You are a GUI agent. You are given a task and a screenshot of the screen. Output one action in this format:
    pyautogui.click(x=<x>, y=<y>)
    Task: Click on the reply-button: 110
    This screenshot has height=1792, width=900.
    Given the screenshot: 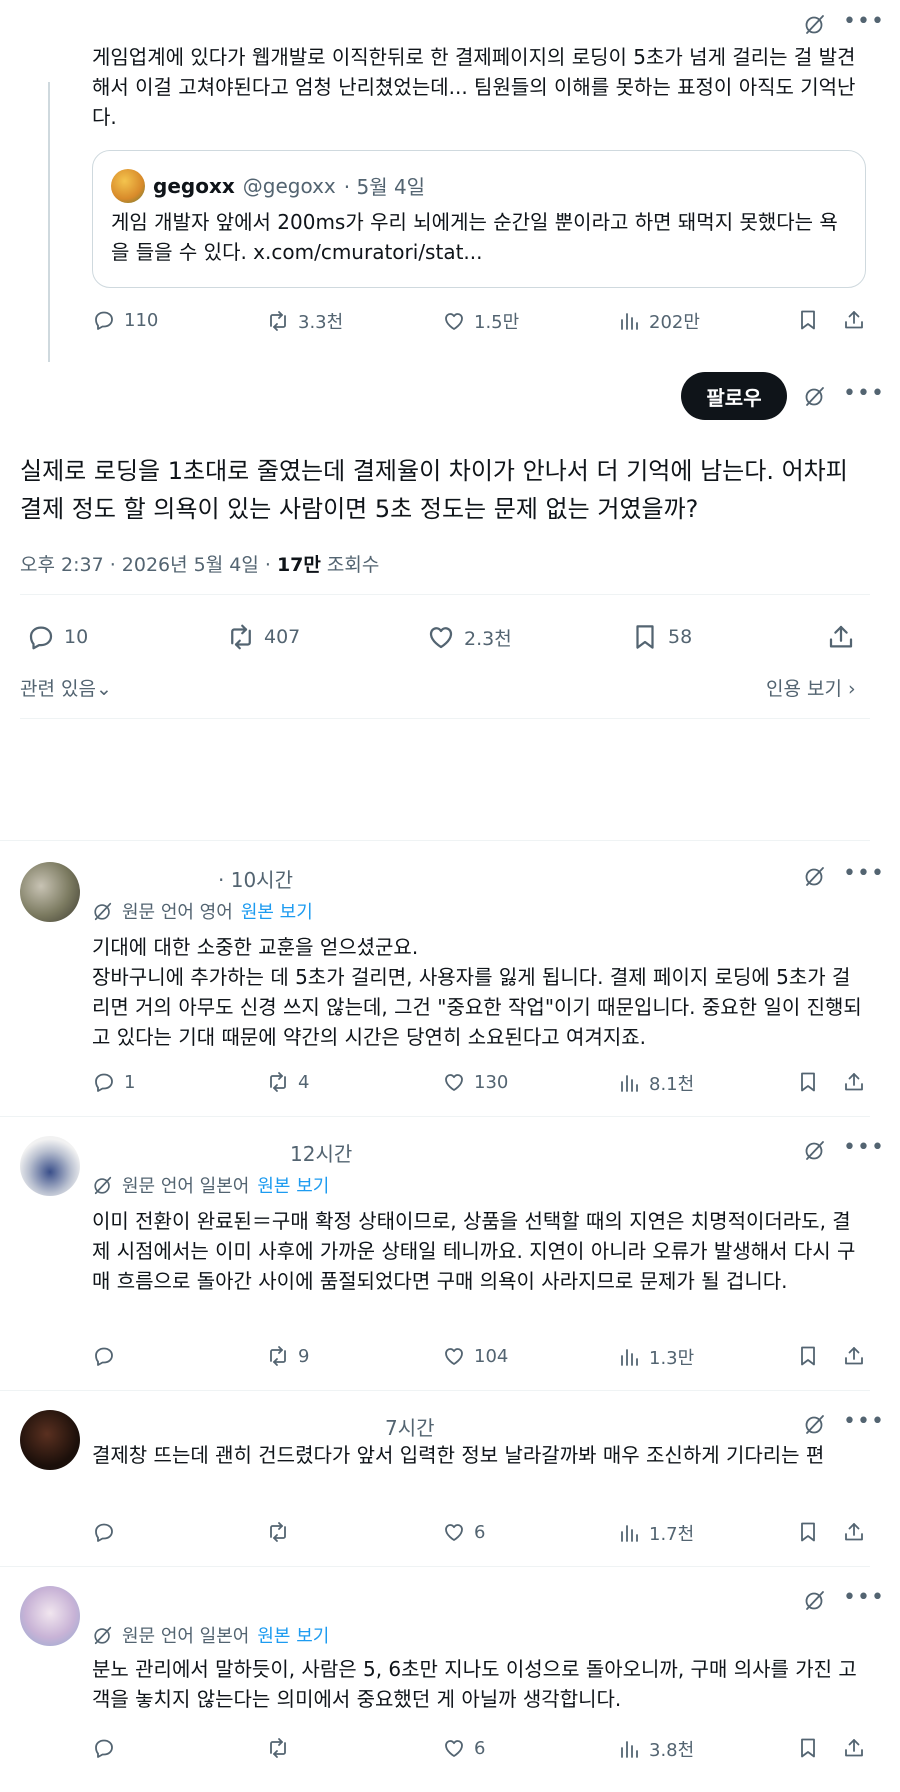 What is the action you would take?
    pyautogui.click(x=125, y=320)
    